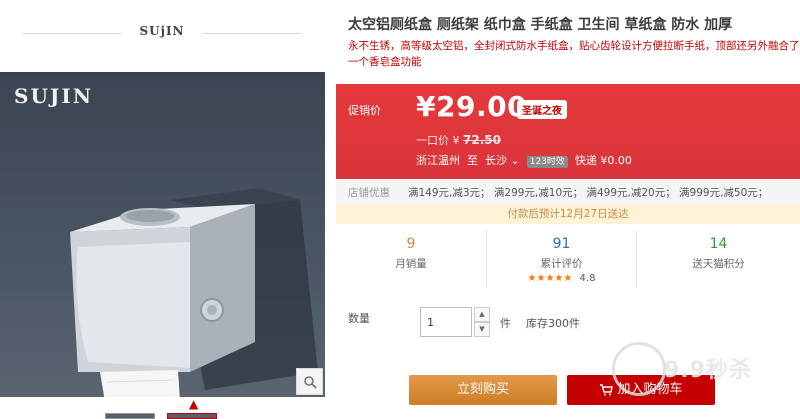 The image size is (800, 419). Describe the element at coordinates (252, 33) in the screenshot. I see `divider-right` at that location.